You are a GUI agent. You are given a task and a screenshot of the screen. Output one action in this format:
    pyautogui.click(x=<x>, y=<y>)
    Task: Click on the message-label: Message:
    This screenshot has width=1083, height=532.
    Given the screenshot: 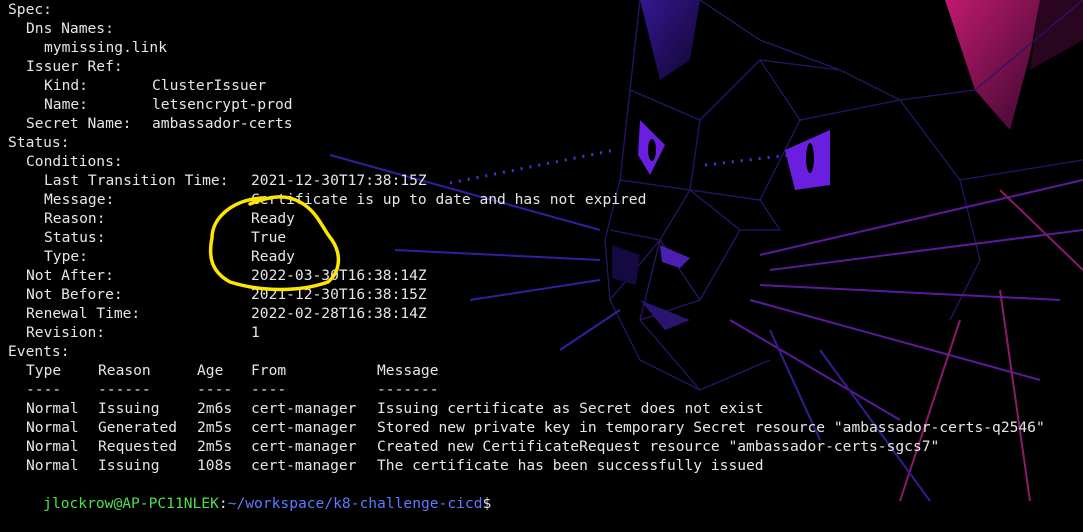 What is the action you would take?
    pyautogui.click(x=79, y=199)
    